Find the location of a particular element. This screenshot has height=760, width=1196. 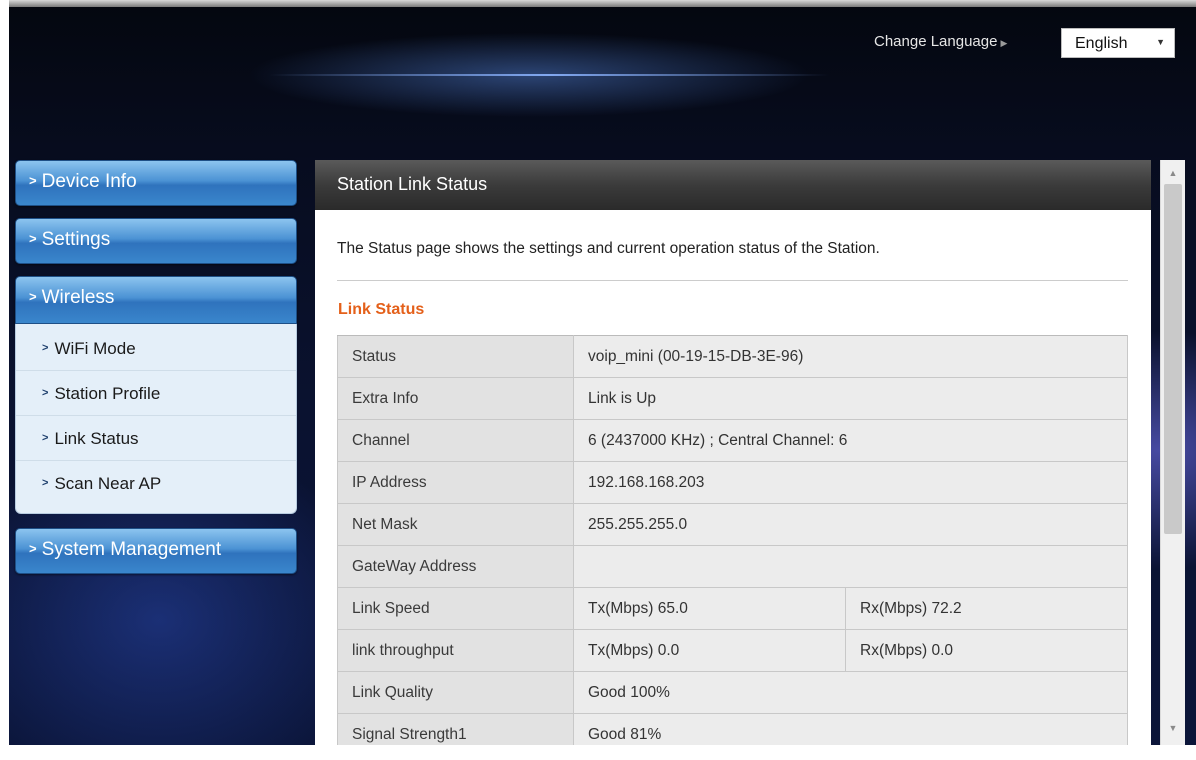

panel-header: Station Link Status is located at coordinates (733, 185).